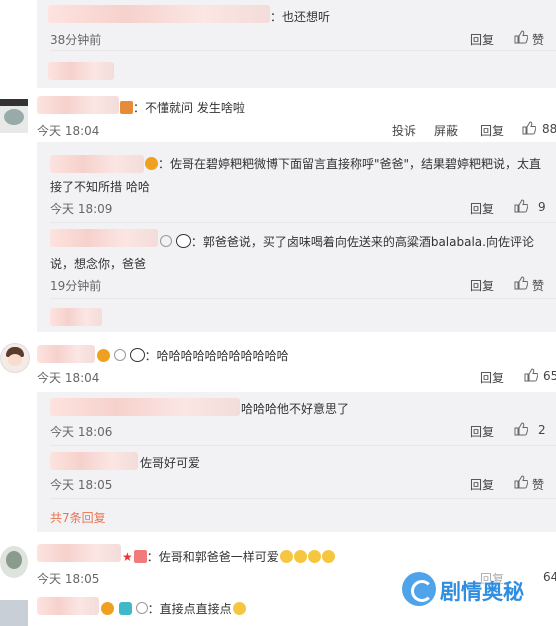 This screenshot has width=556, height=626. Describe the element at coordinates (81, 432) in the screenshot. I see `reply-time: 今天 18:06` at that location.